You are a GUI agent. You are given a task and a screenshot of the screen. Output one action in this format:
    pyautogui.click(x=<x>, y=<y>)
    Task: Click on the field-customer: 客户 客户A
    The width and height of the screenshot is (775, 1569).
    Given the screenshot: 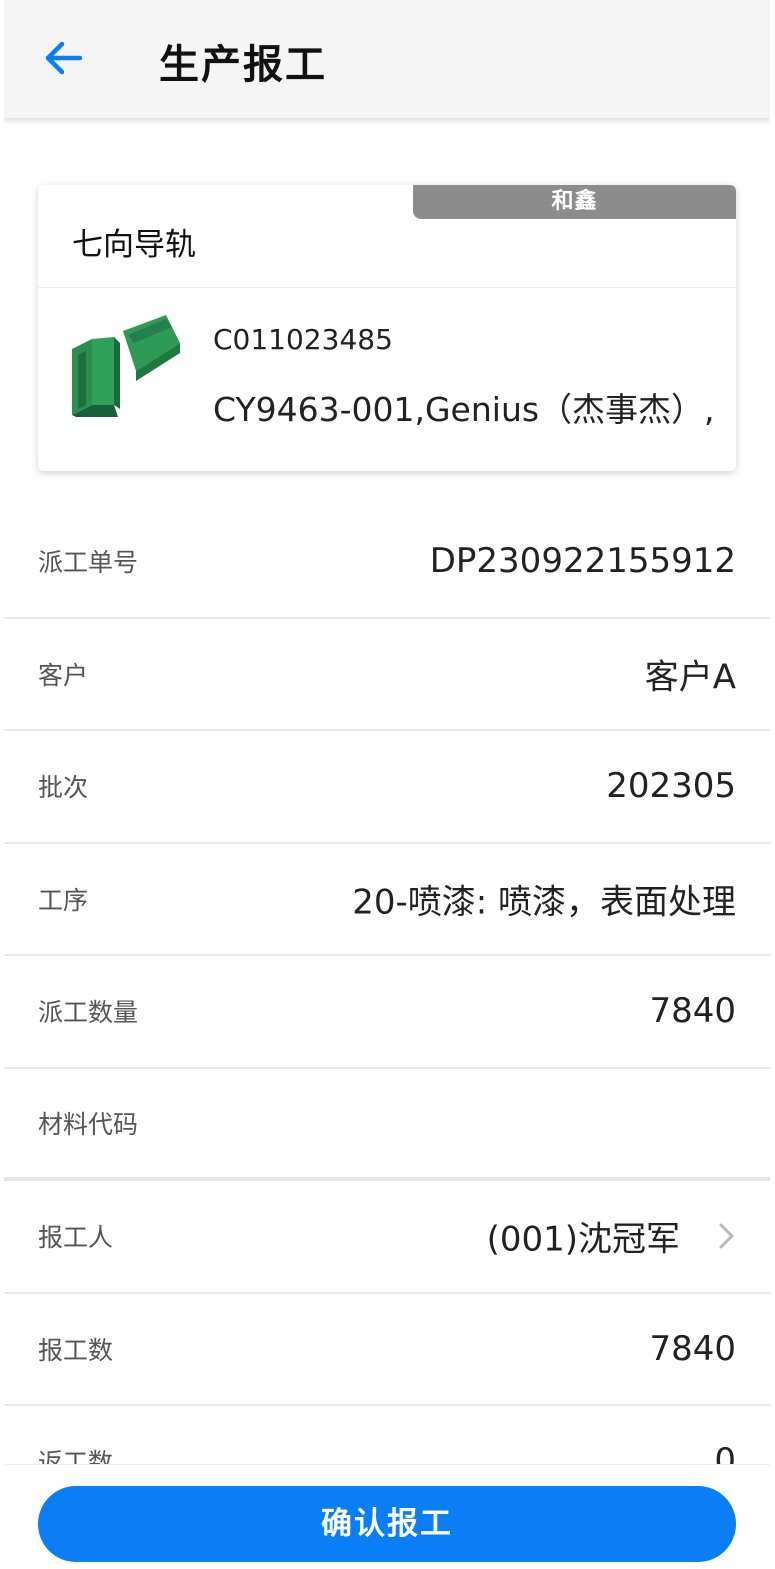 What is the action you would take?
    pyautogui.click(x=387, y=675)
    